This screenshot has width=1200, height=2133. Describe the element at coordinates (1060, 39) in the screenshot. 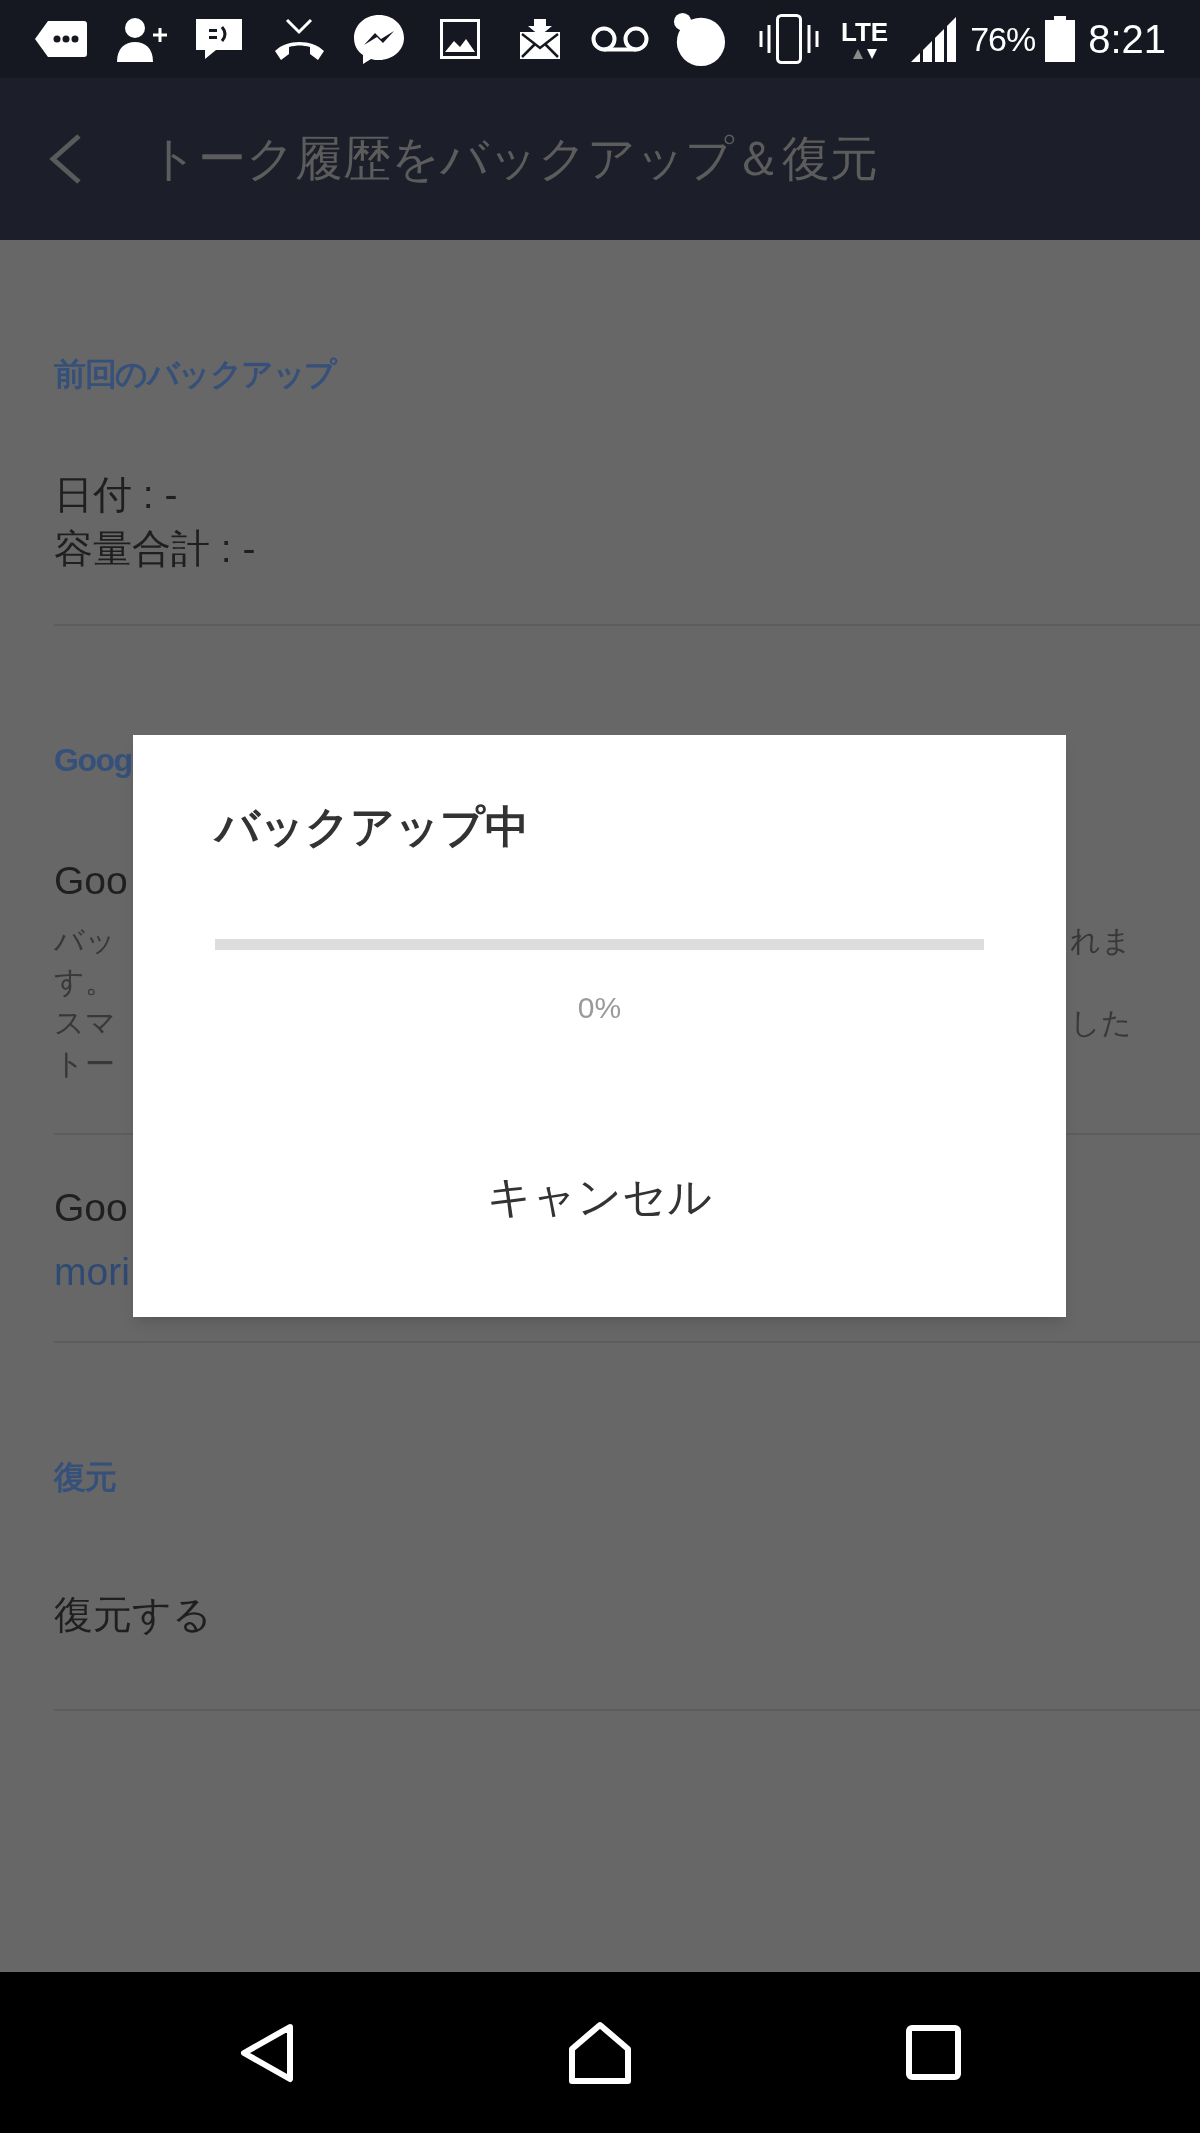

I see `battery-icon` at that location.